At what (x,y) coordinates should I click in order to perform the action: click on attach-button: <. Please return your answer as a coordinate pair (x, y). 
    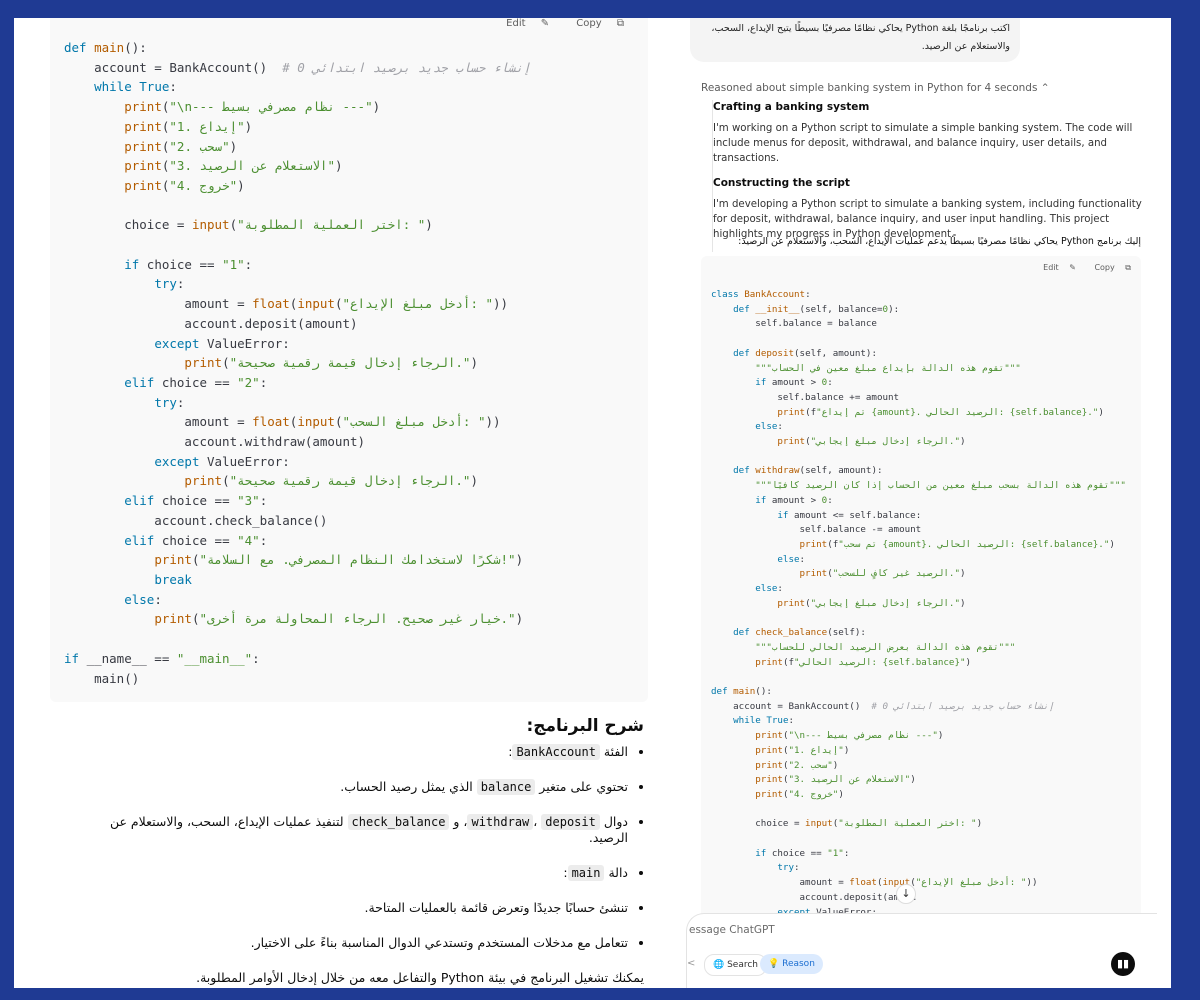
    Looking at the image, I should click on (691, 963).